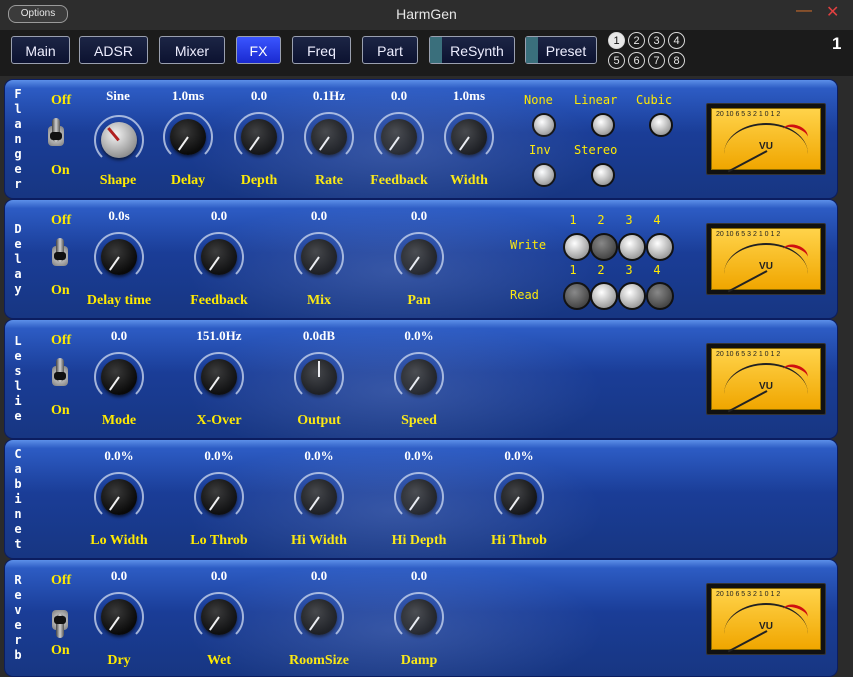  What do you see at coordinates (219, 617) in the screenshot?
I see `reverb-wet-knob` at bounding box center [219, 617].